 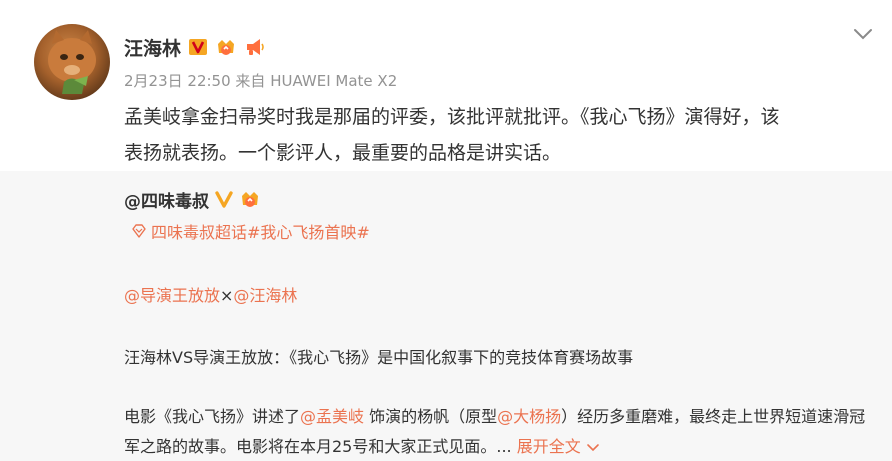 I want to click on super-topic-label: 四味毒叔超话#我心飞扬首映#, so click(x=260, y=232).